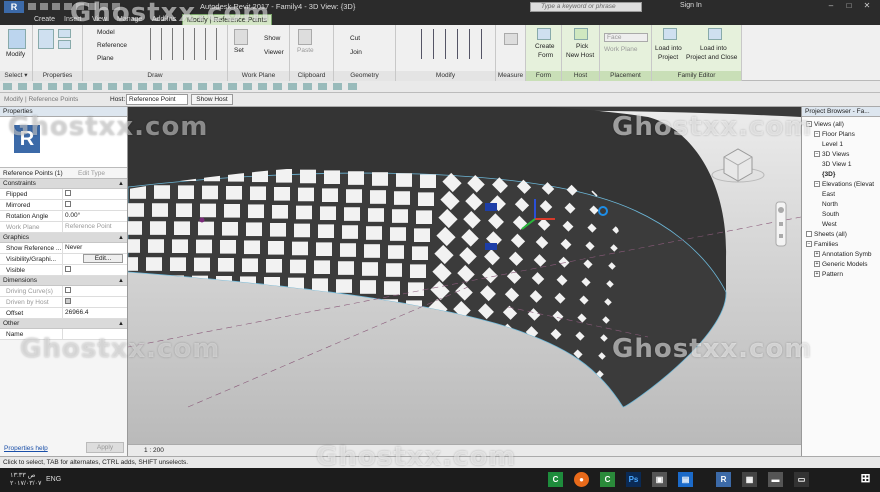 This screenshot has height=492, width=880. I want to click on tab-modify-reference-points: Modify | Reference Points, so click(227, 19).